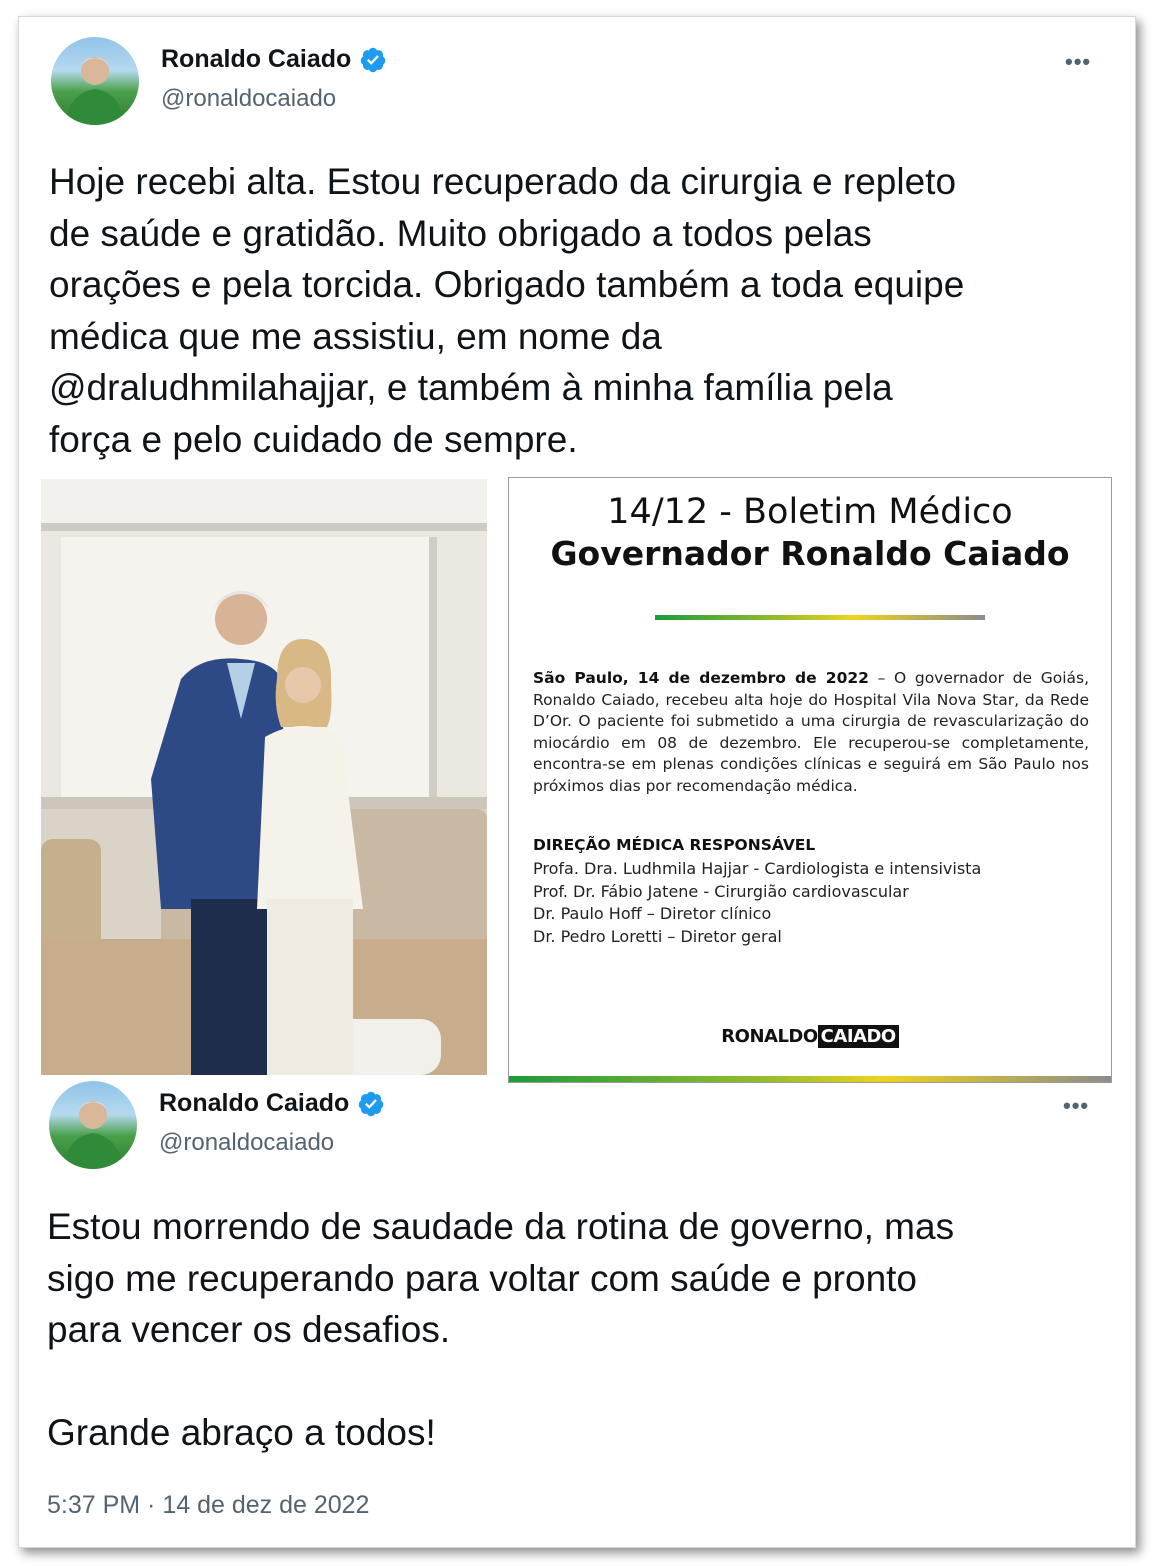  What do you see at coordinates (820, 617) in the screenshot?
I see `flag-color-divider` at bounding box center [820, 617].